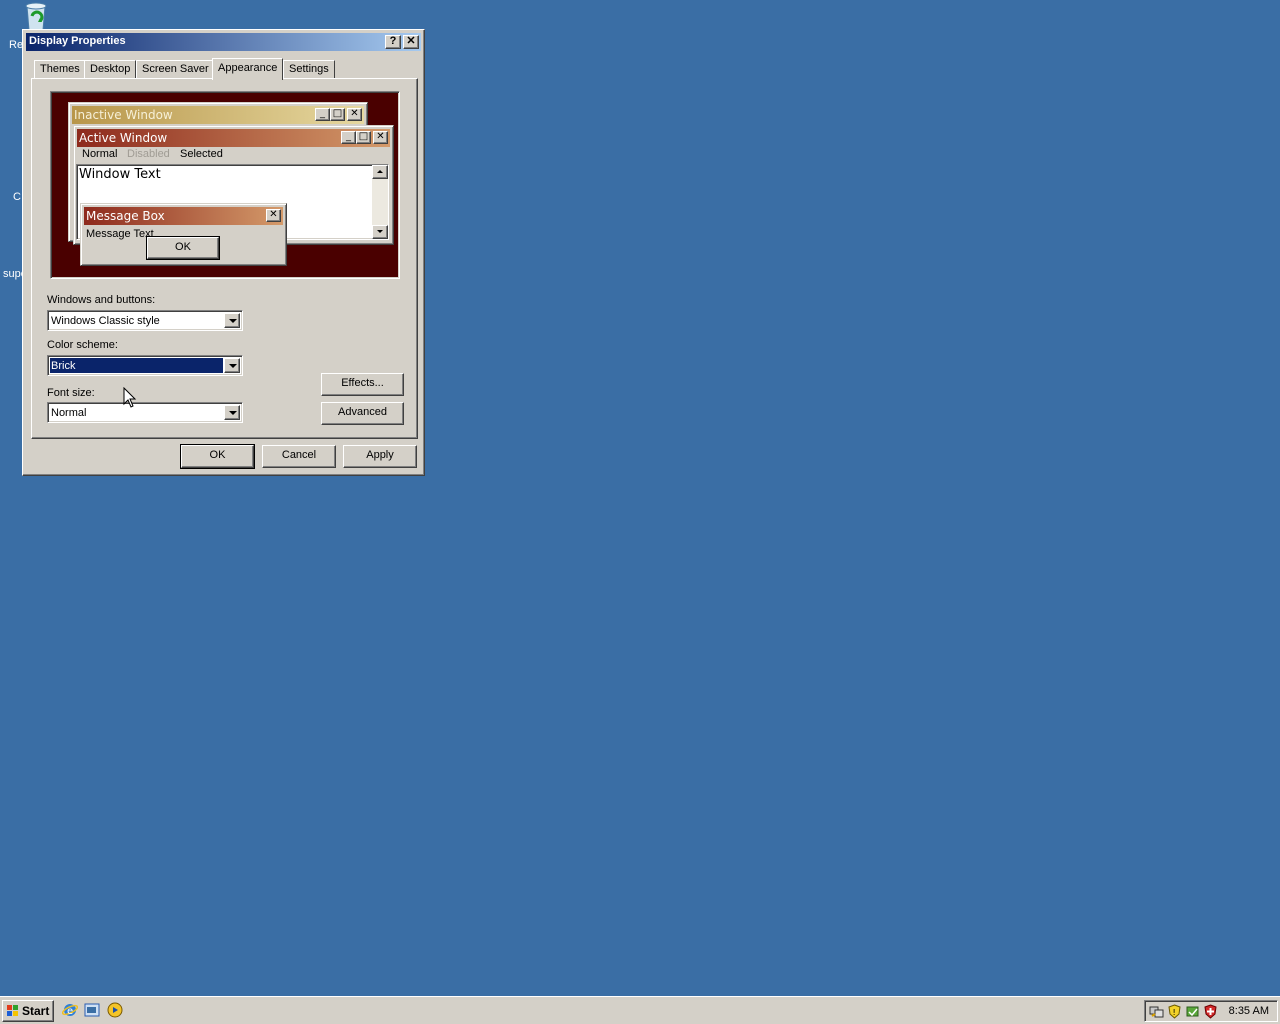 The image size is (1280, 1024). What do you see at coordinates (92, 1010) in the screenshot?
I see `show-desktop-icon` at bounding box center [92, 1010].